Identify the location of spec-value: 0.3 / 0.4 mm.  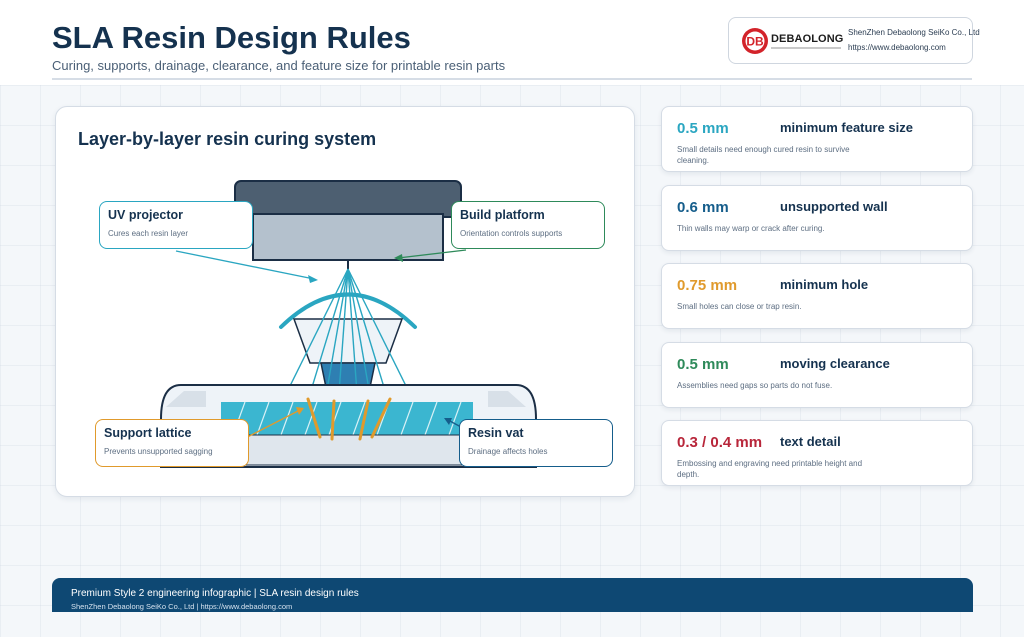
(720, 442).